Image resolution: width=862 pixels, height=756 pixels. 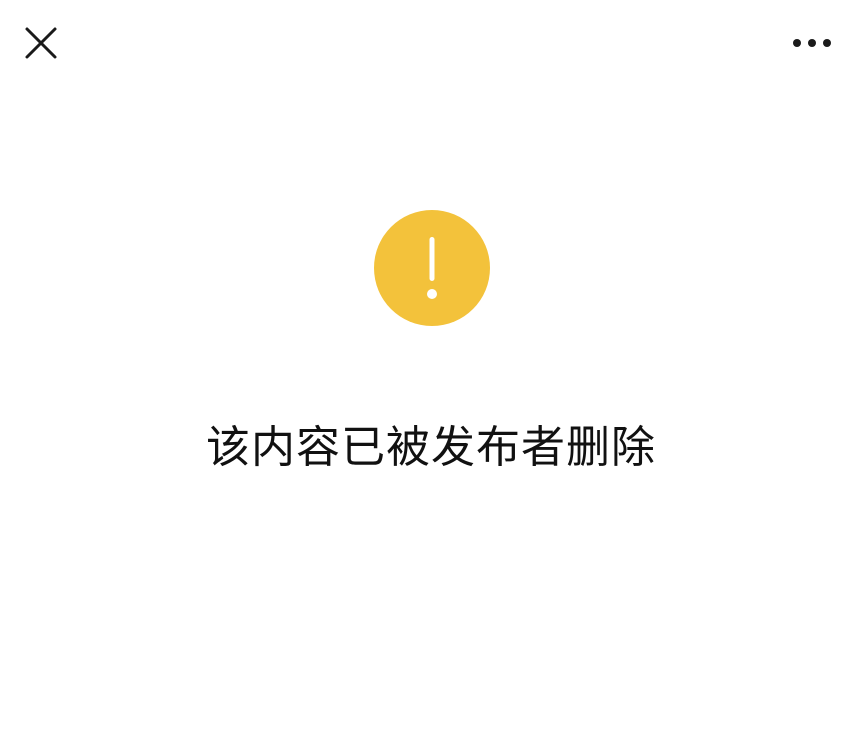 I want to click on exclamation-circle-icon, so click(x=432, y=268).